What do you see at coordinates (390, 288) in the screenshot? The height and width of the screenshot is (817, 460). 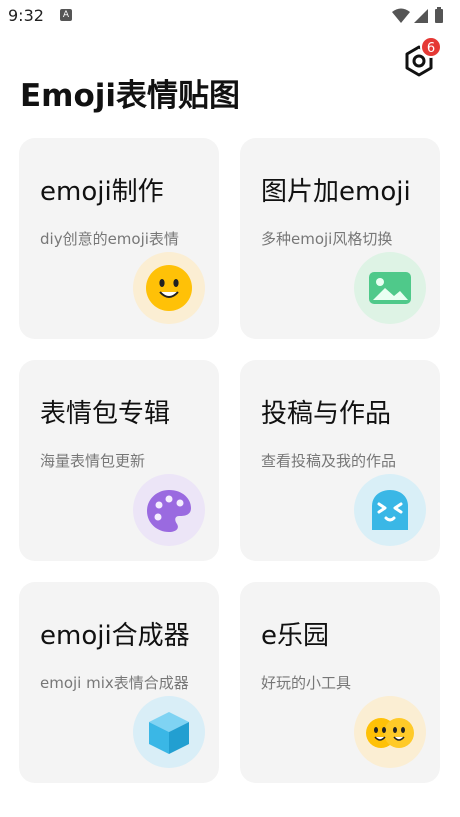 I see `image-icon` at bounding box center [390, 288].